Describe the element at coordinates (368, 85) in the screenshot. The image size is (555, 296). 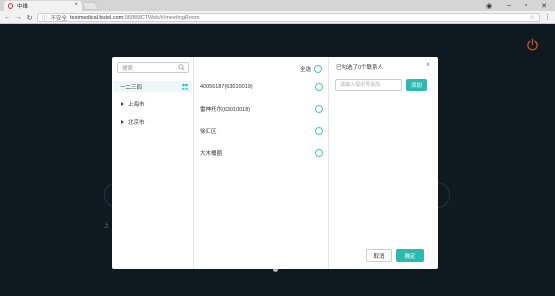
I see `video-number-input` at that location.